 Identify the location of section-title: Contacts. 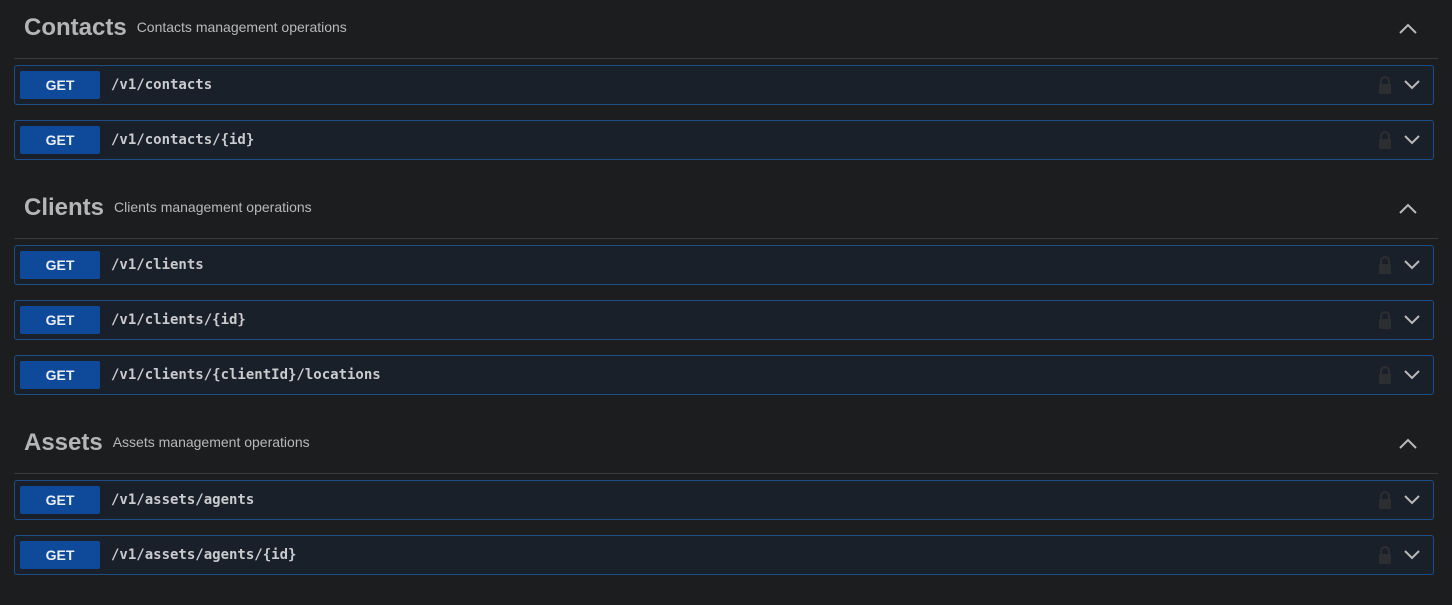
(75, 27).